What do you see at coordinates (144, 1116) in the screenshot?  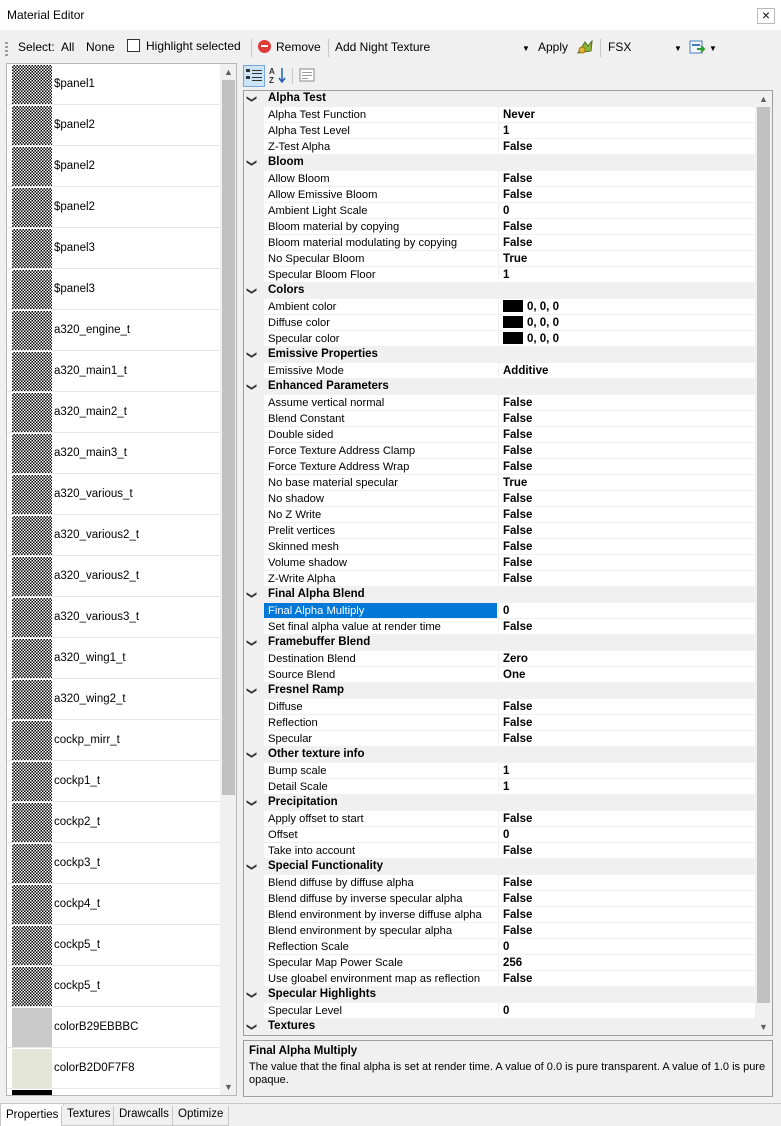 I see `tab-drawcalls: Drawcalls` at bounding box center [144, 1116].